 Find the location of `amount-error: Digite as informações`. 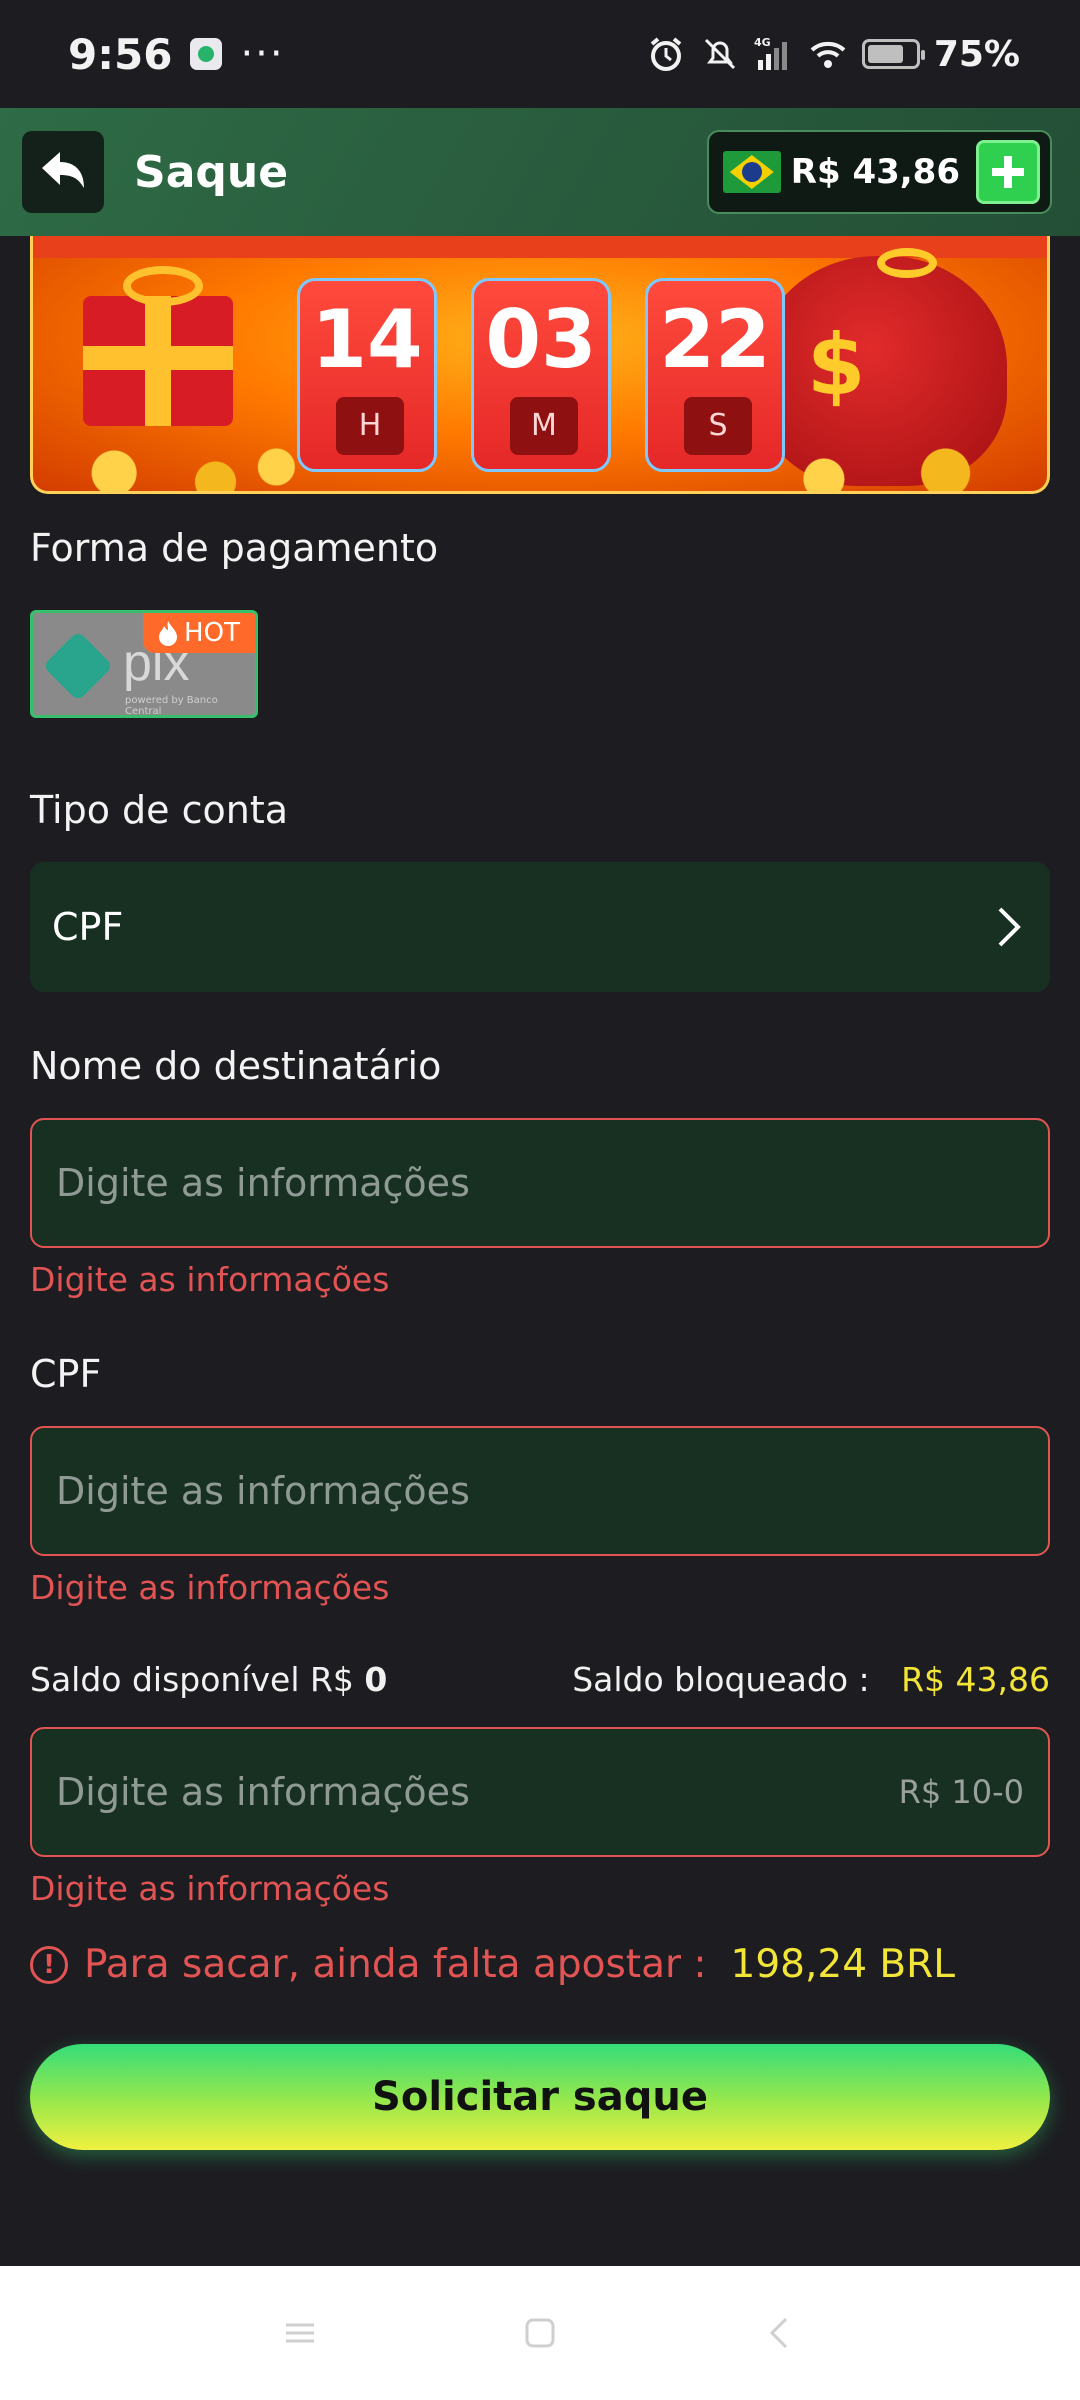

amount-error: Digite as informações is located at coordinates (210, 1888).